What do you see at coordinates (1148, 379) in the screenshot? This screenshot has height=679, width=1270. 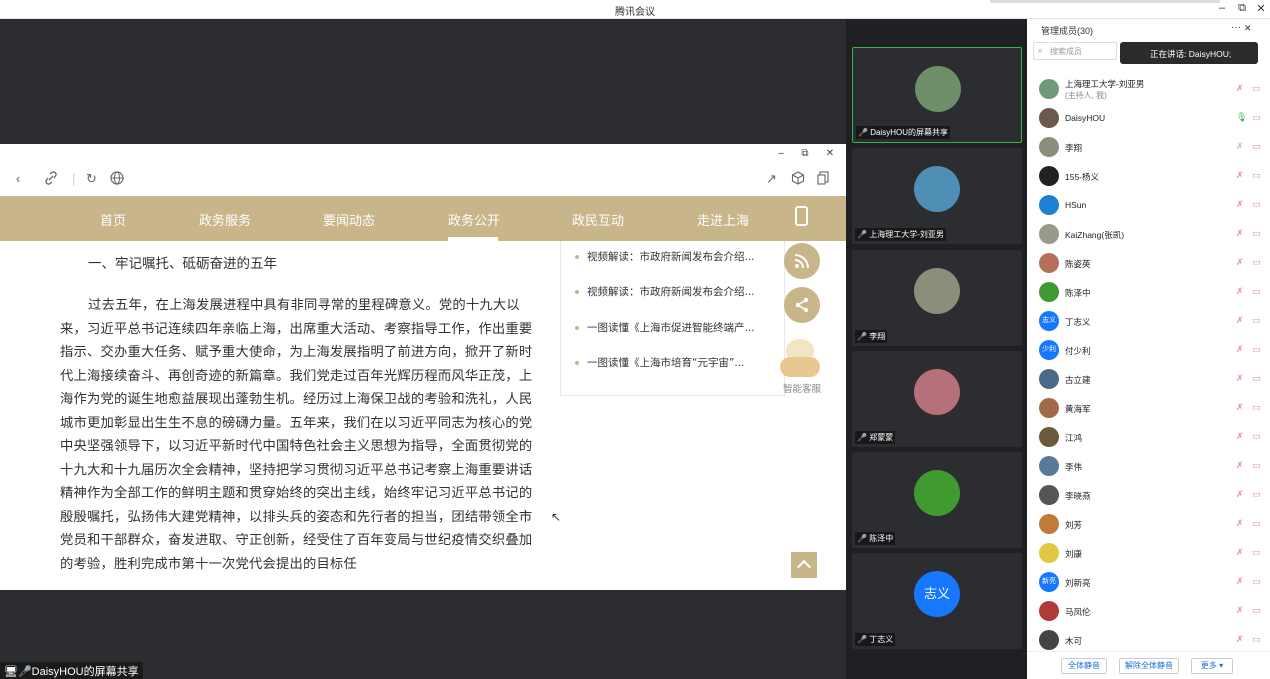 I see `member-row: 古立建 ✗ ▭` at bounding box center [1148, 379].